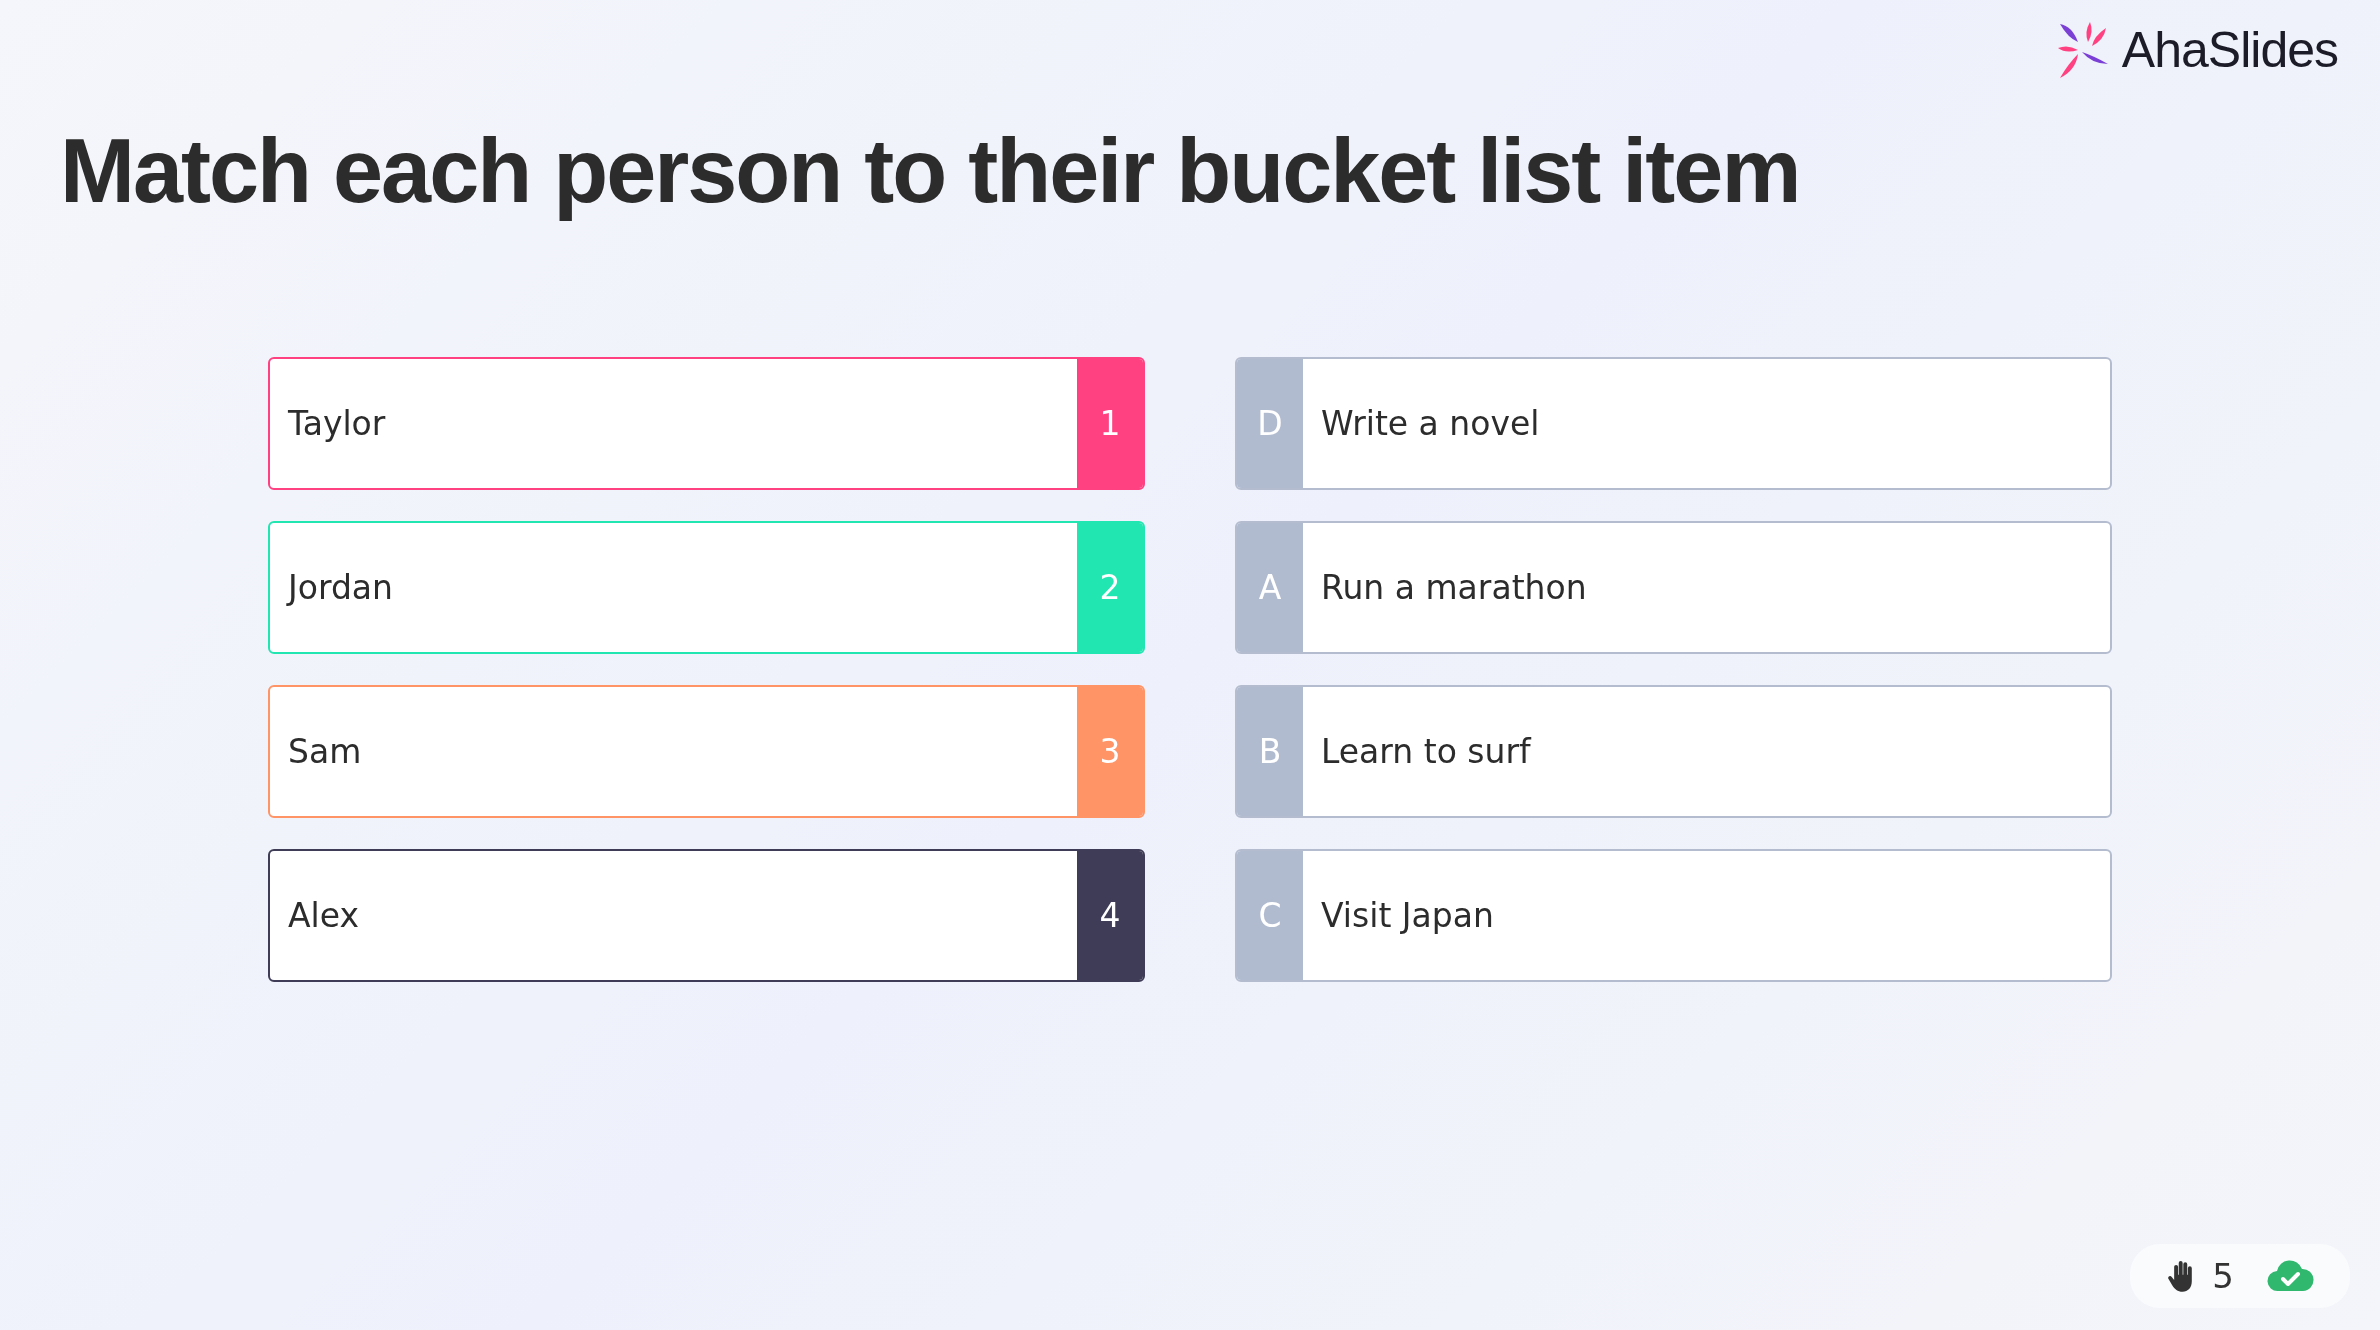 The image size is (2380, 1330). What do you see at coordinates (1270, 915) in the screenshot?
I see `letter-tag: C` at bounding box center [1270, 915].